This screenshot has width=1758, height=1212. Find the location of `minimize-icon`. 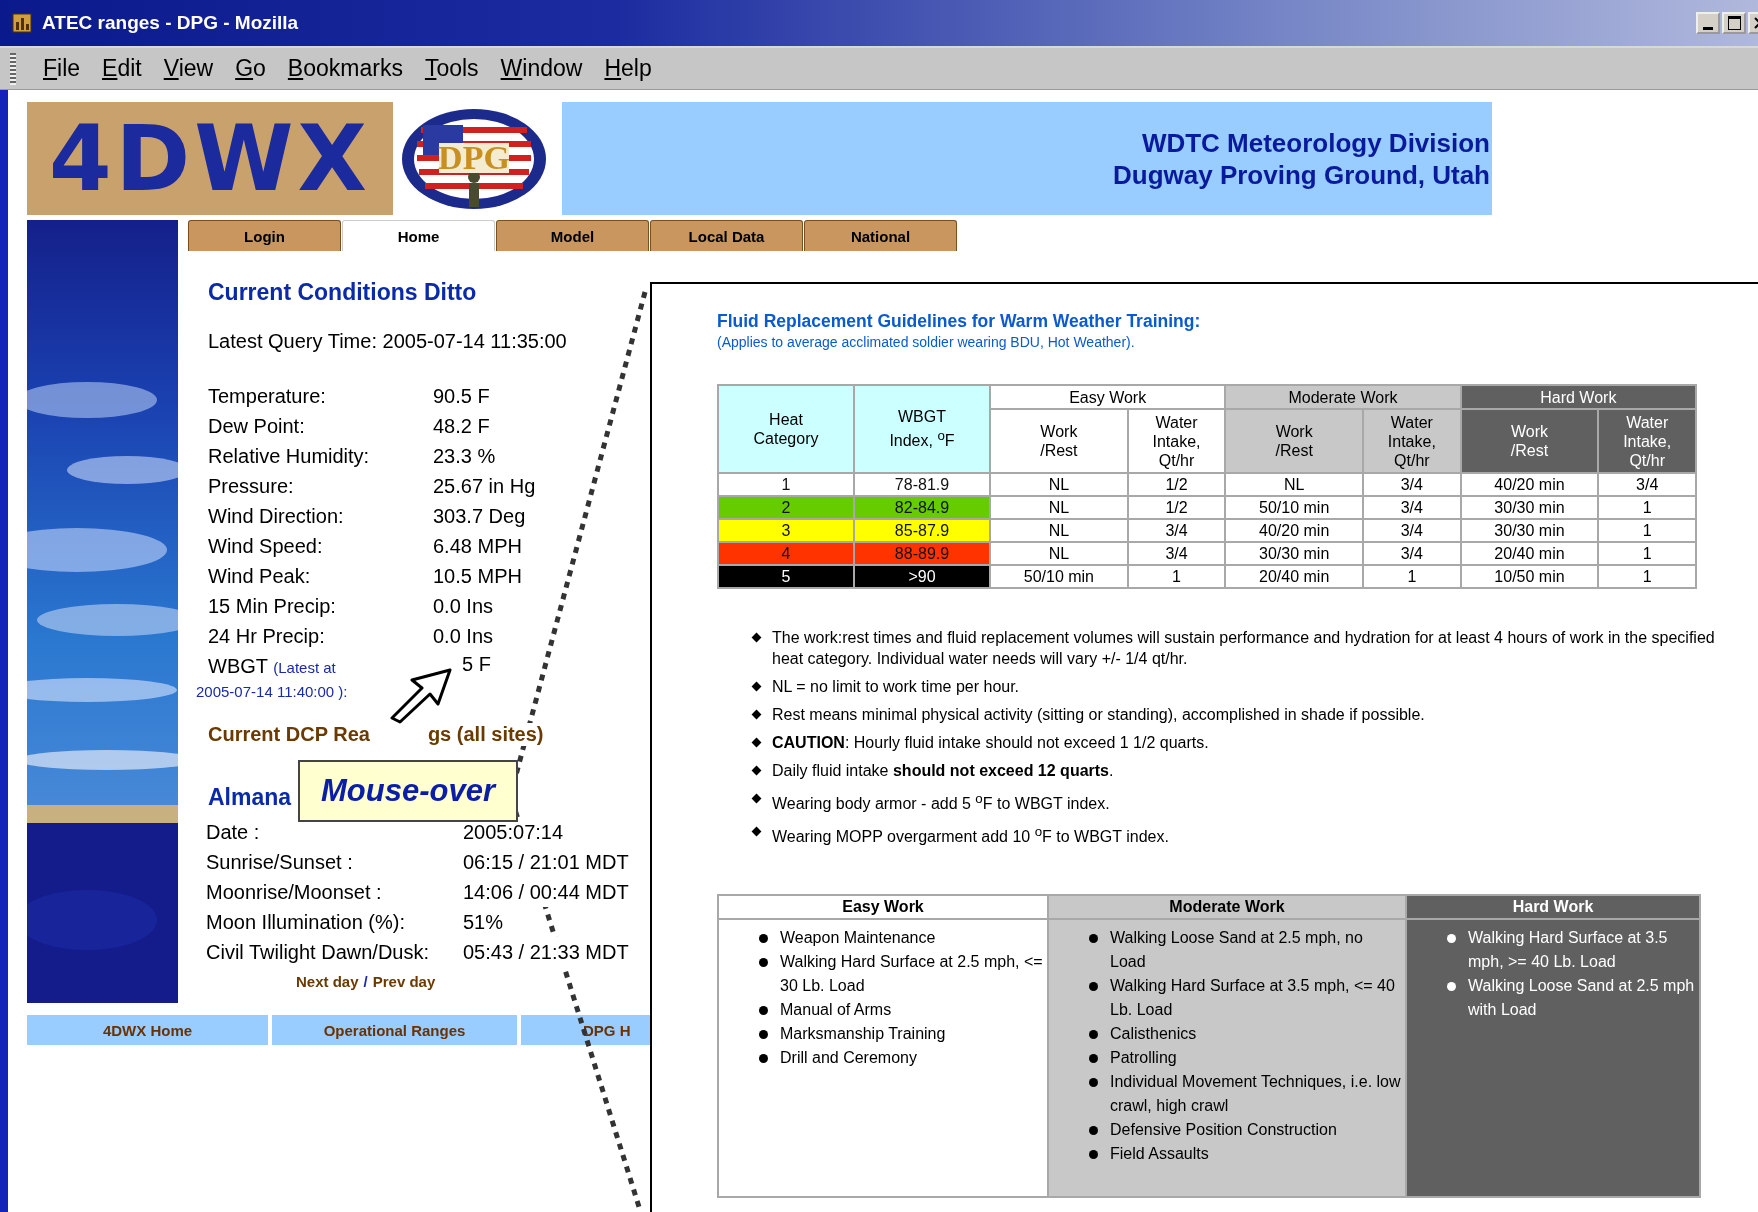

minimize-icon is located at coordinates (1708, 28).